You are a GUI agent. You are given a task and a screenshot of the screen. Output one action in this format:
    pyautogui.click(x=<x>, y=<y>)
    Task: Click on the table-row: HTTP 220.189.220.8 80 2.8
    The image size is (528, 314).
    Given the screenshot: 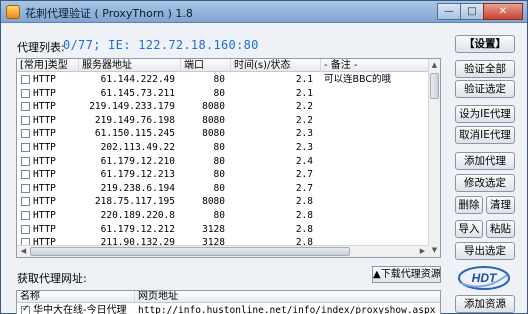 What is the action you would take?
    pyautogui.click(x=223, y=216)
    